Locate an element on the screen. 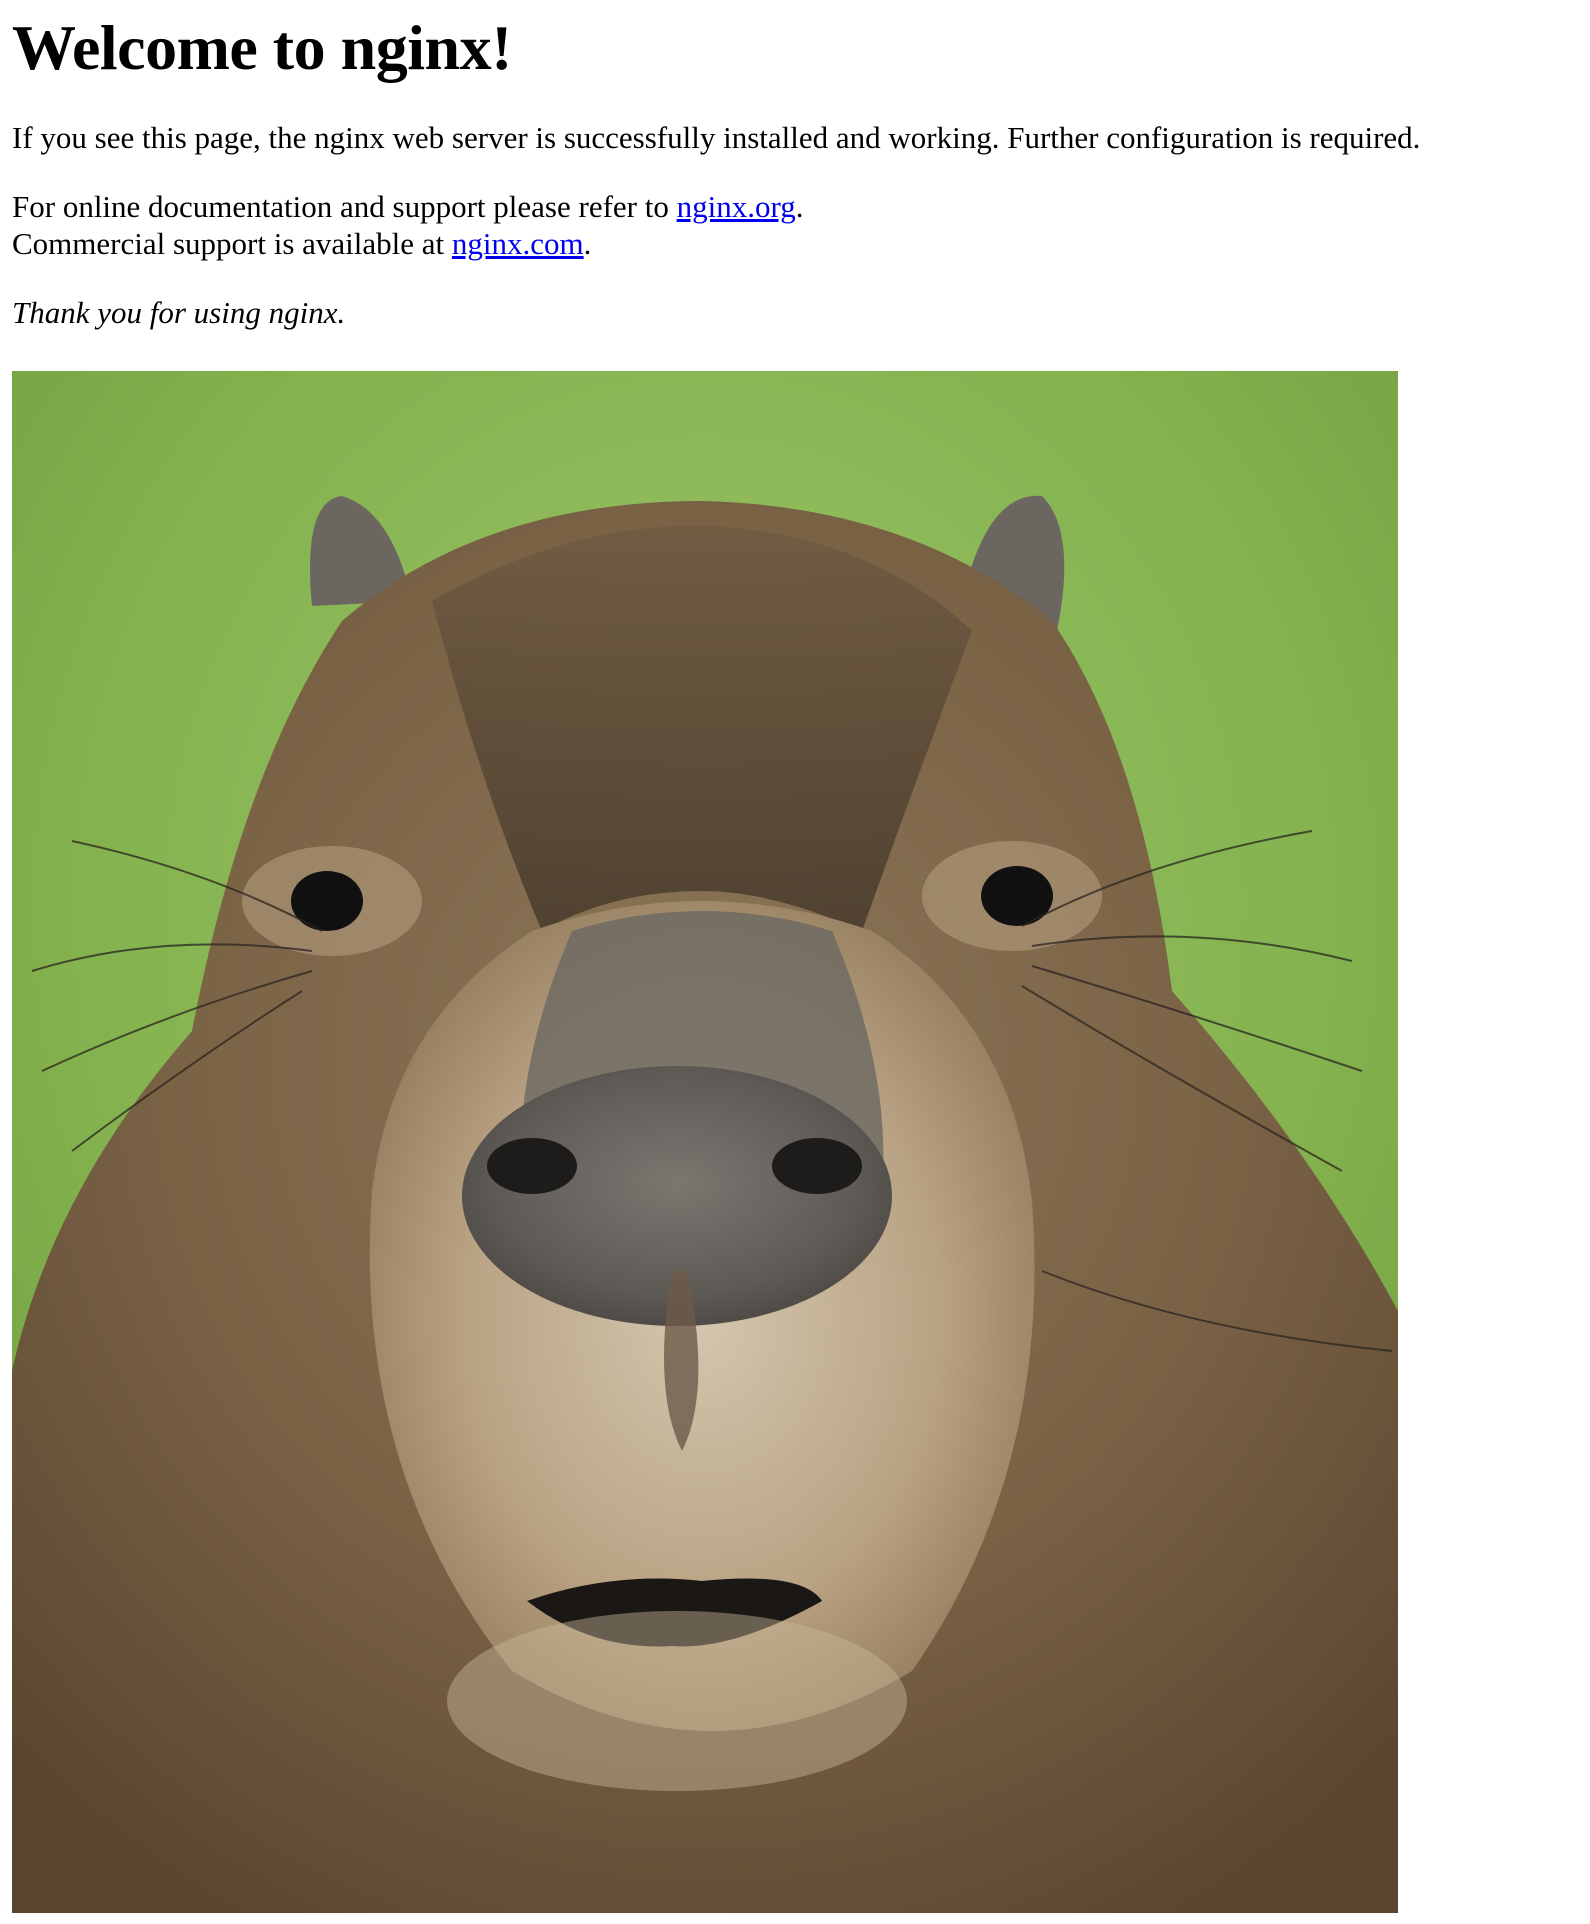 The height and width of the screenshot is (1924, 1590). thanks-paragraph: Thank you for using nginx. is located at coordinates (792, 312).